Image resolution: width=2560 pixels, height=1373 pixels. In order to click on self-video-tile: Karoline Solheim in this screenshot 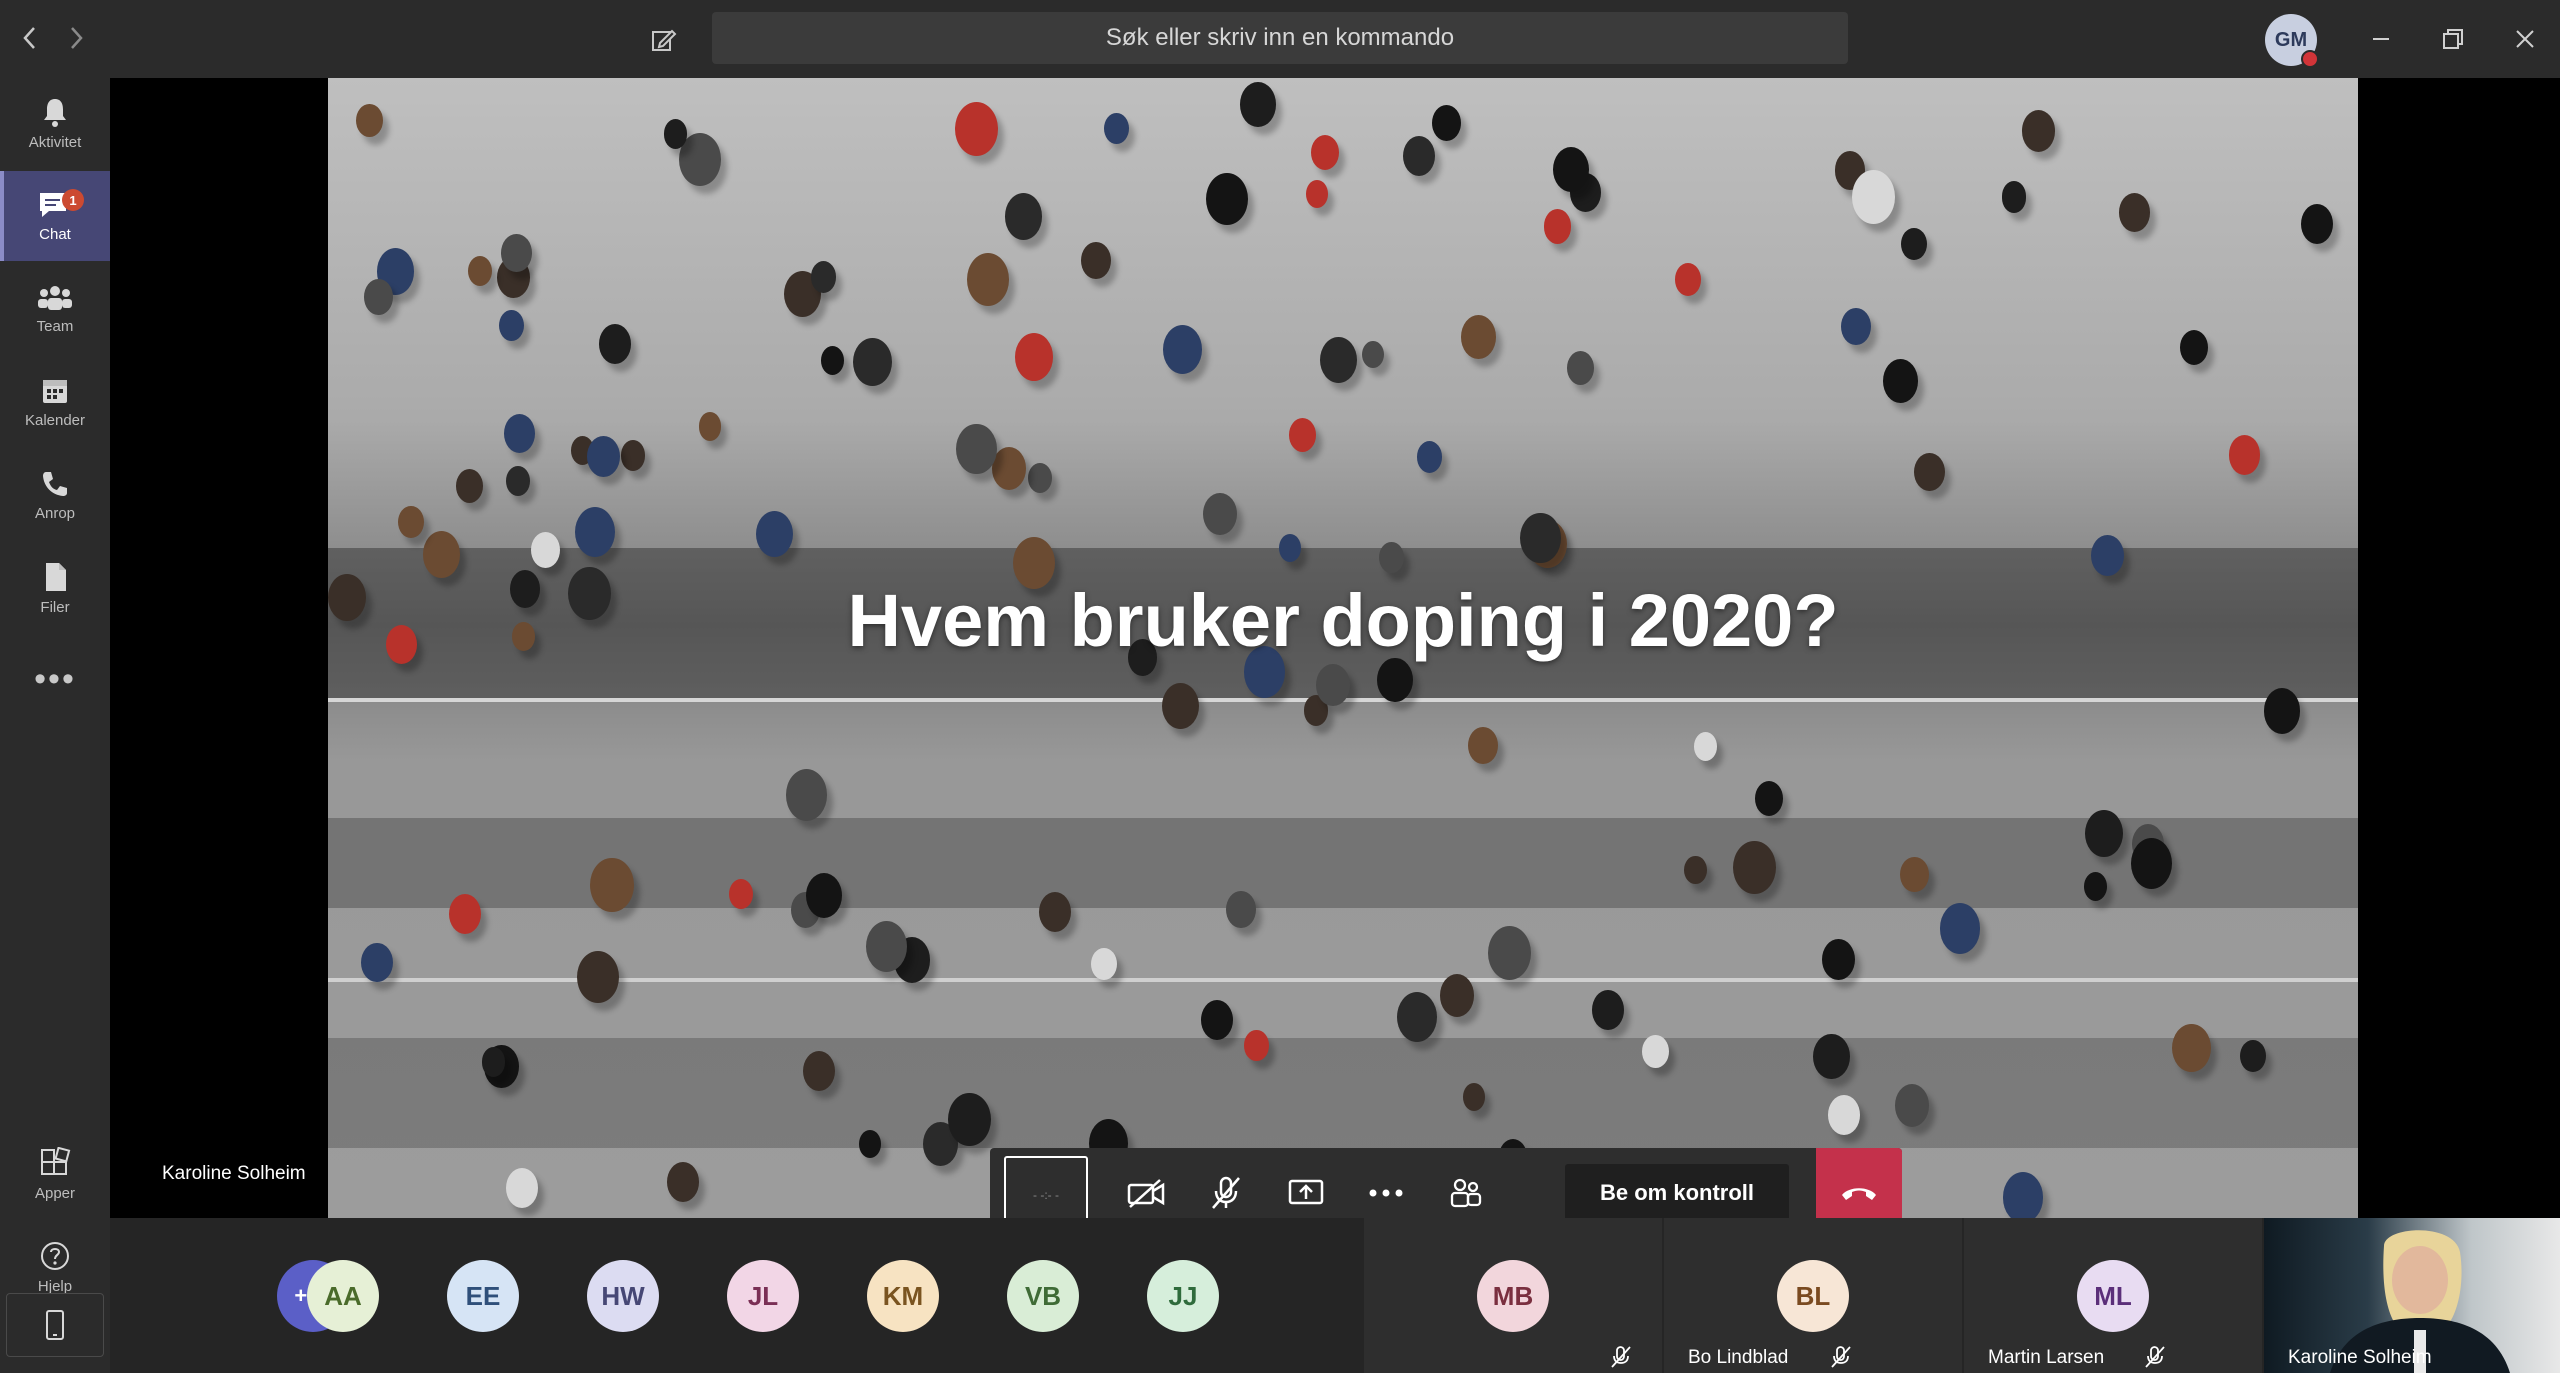, I will do `click(2412, 1295)`.